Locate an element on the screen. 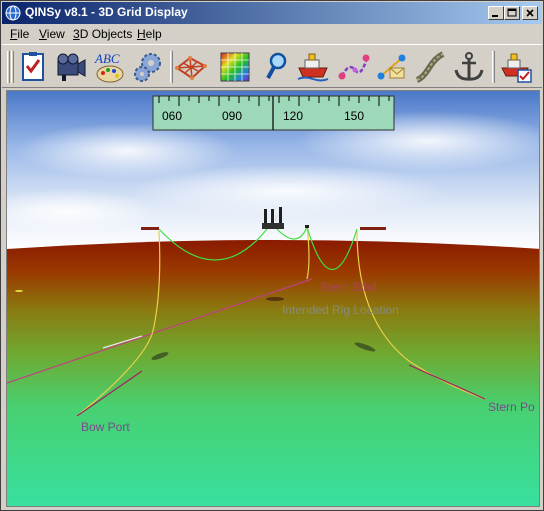  vessel-icon is located at coordinates (313, 67).